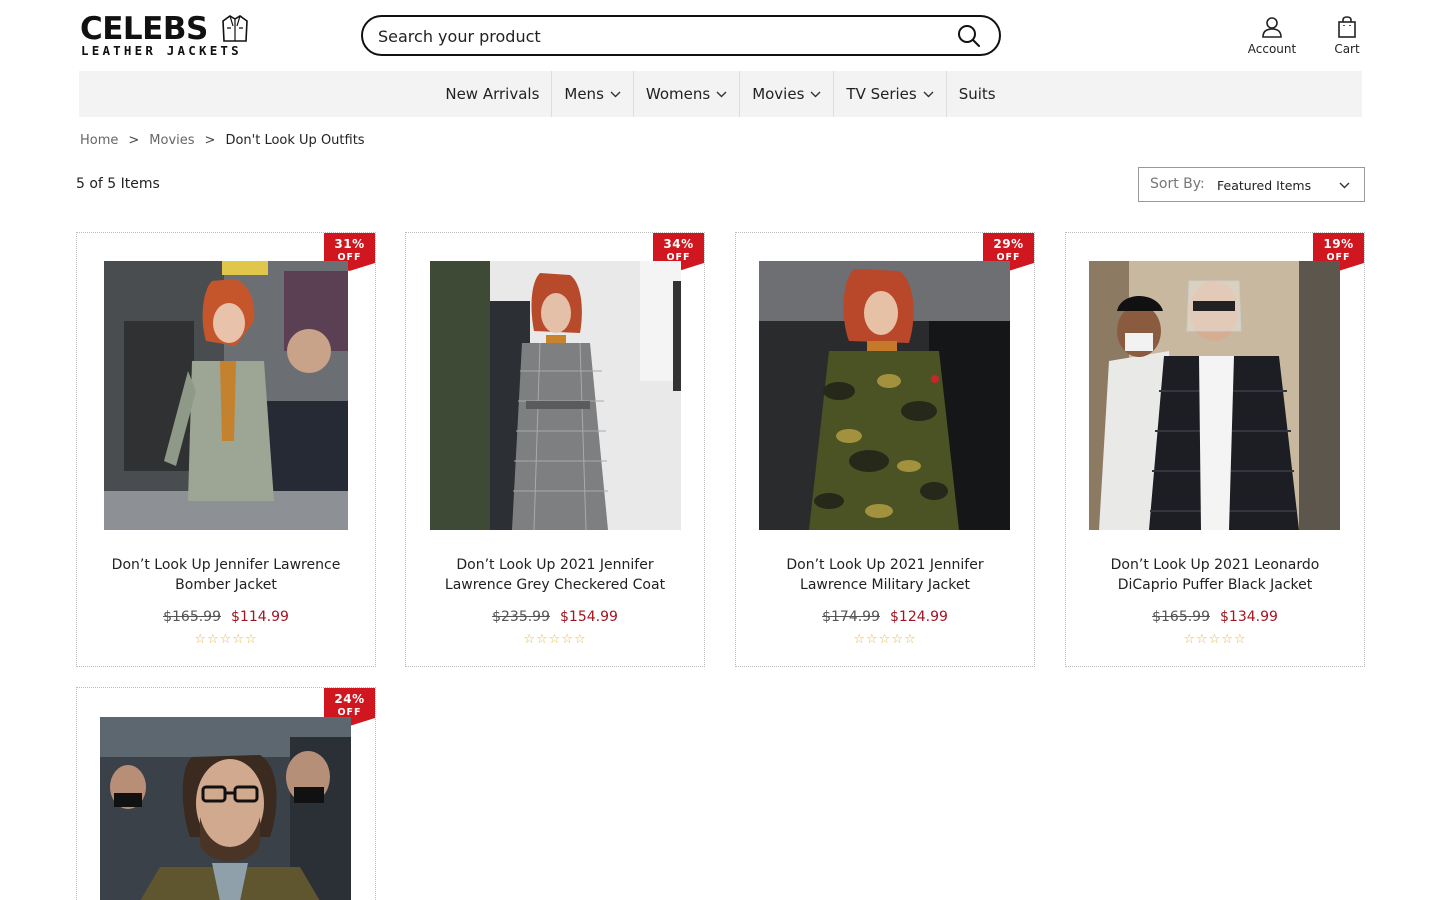  What do you see at coordinates (589, 617) in the screenshot?
I see `sale-price: $154.99` at bounding box center [589, 617].